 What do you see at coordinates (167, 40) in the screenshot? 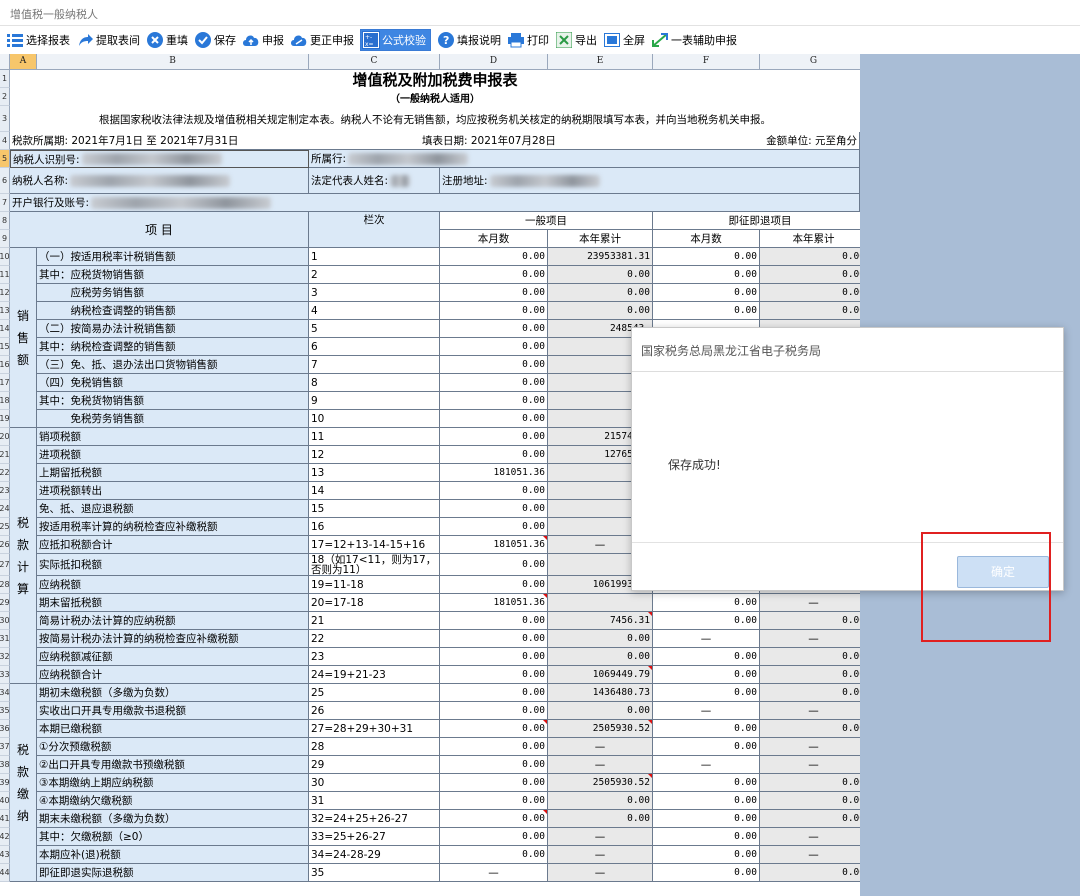
I see `toolbar-button-2: 重填` at bounding box center [167, 40].